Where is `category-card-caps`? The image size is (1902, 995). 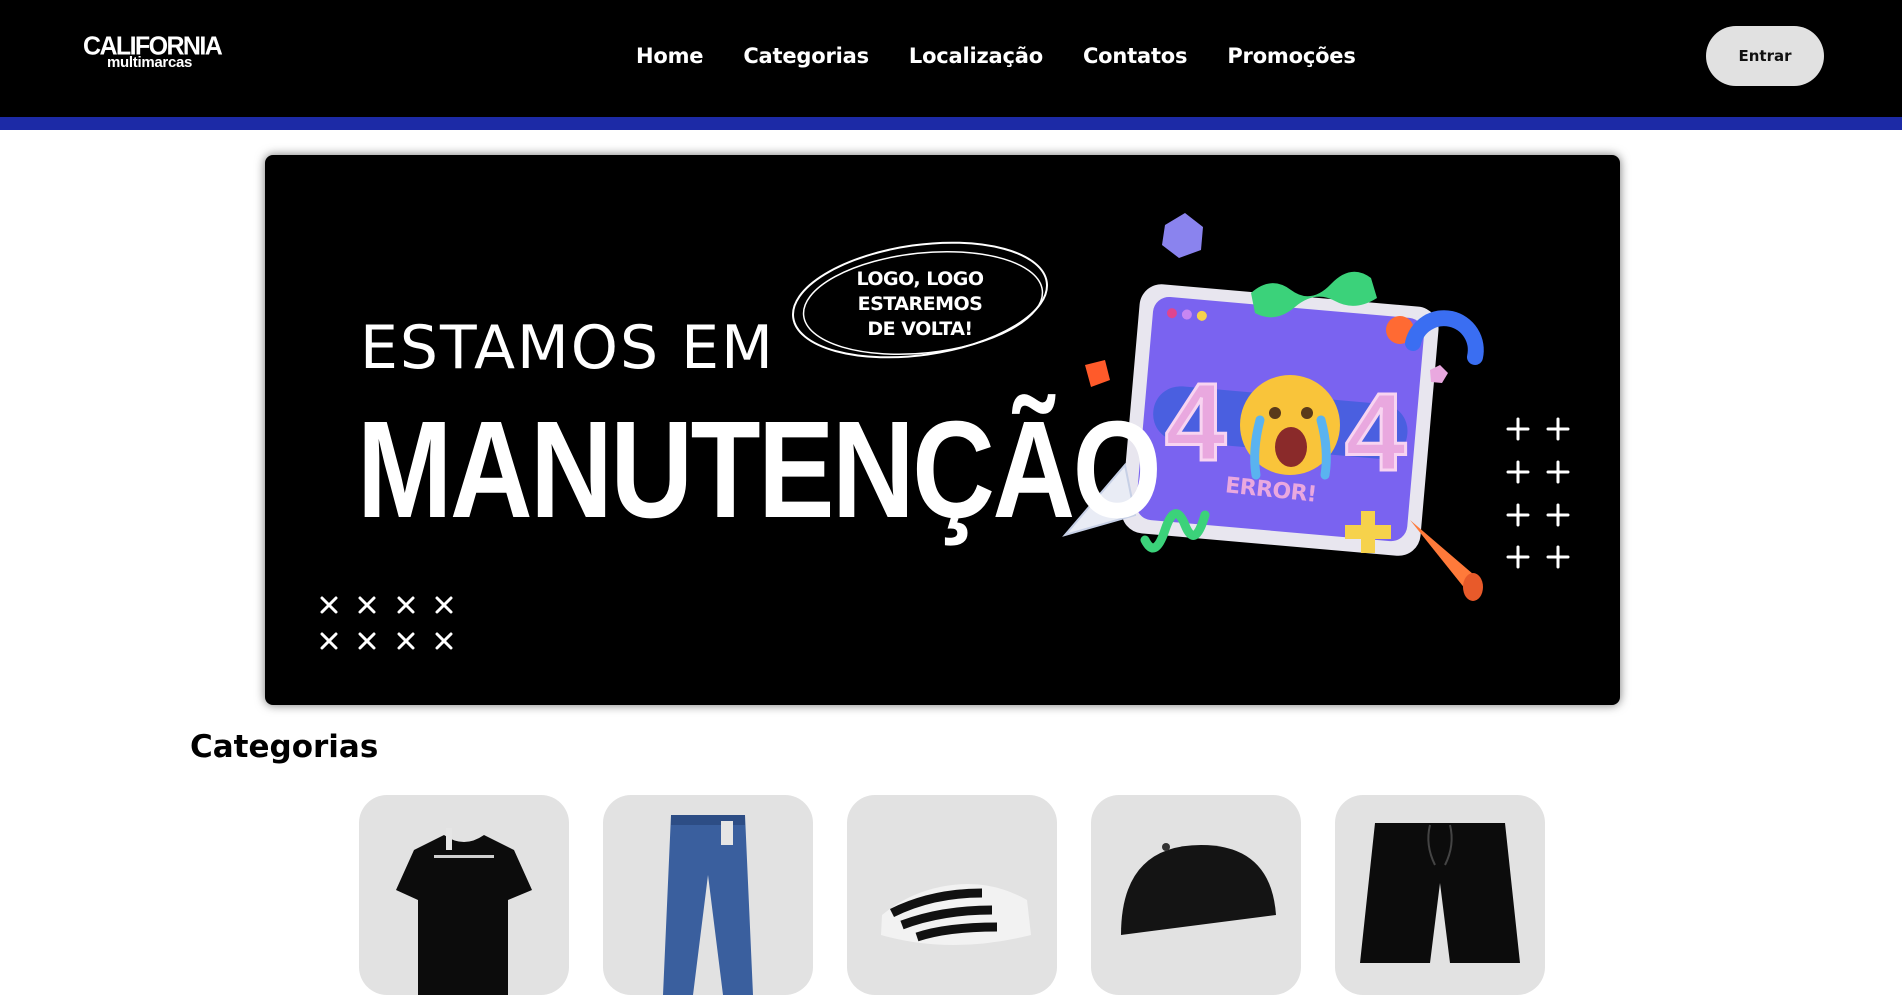
category-card-caps is located at coordinates (1196, 895).